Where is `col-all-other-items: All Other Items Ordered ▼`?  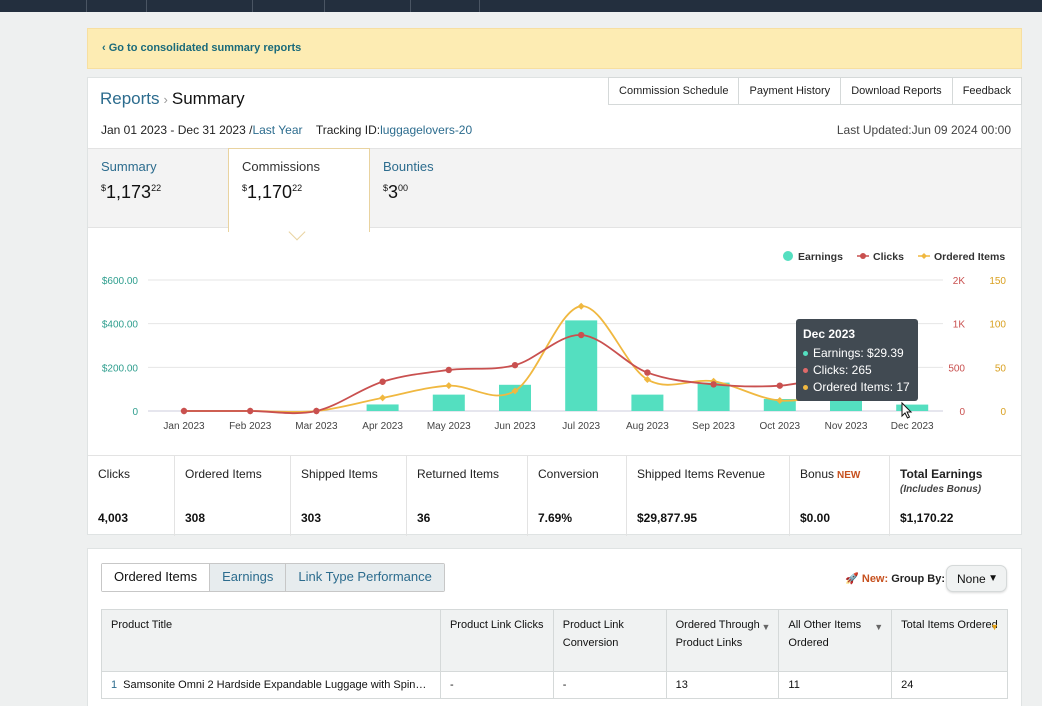
col-all-other-items: All Other Items Ordered ▼ is located at coordinates (835, 640).